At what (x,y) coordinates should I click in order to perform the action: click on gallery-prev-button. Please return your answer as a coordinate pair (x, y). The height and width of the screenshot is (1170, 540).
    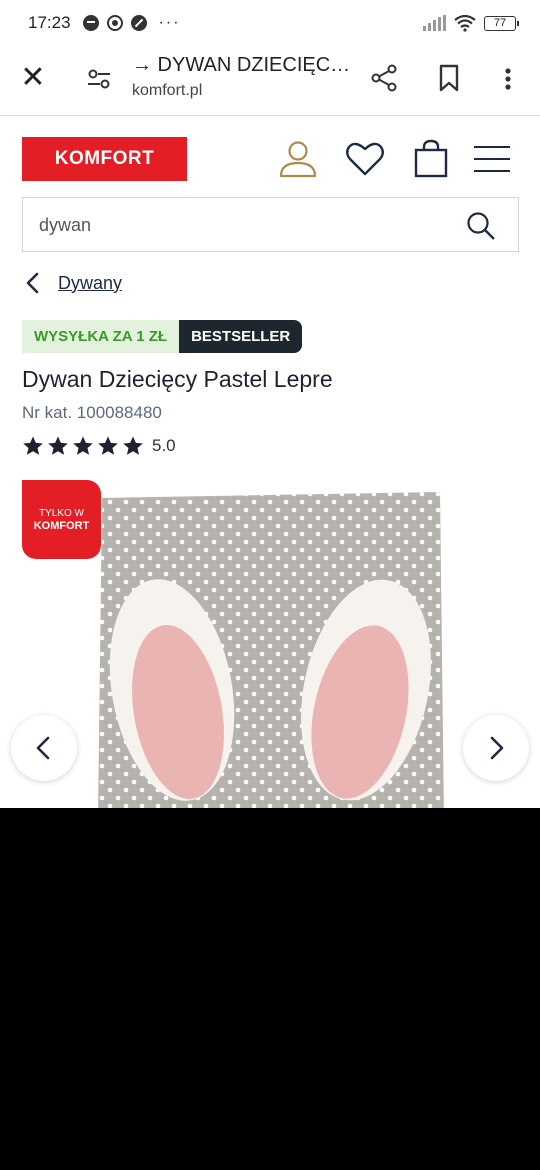
    Looking at the image, I should click on (44, 748).